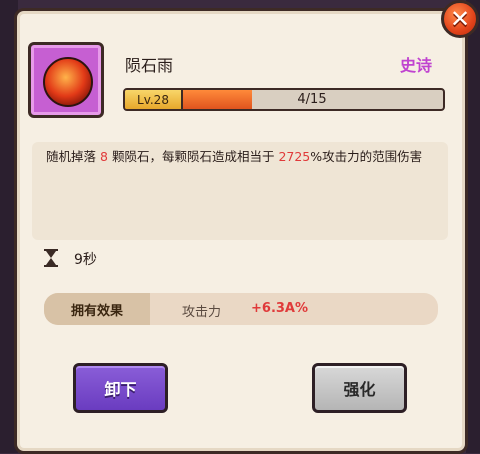 This screenshot has width=480, height=454. I want to click on owned-effect-value: +6.3A%, so click(280, 308).